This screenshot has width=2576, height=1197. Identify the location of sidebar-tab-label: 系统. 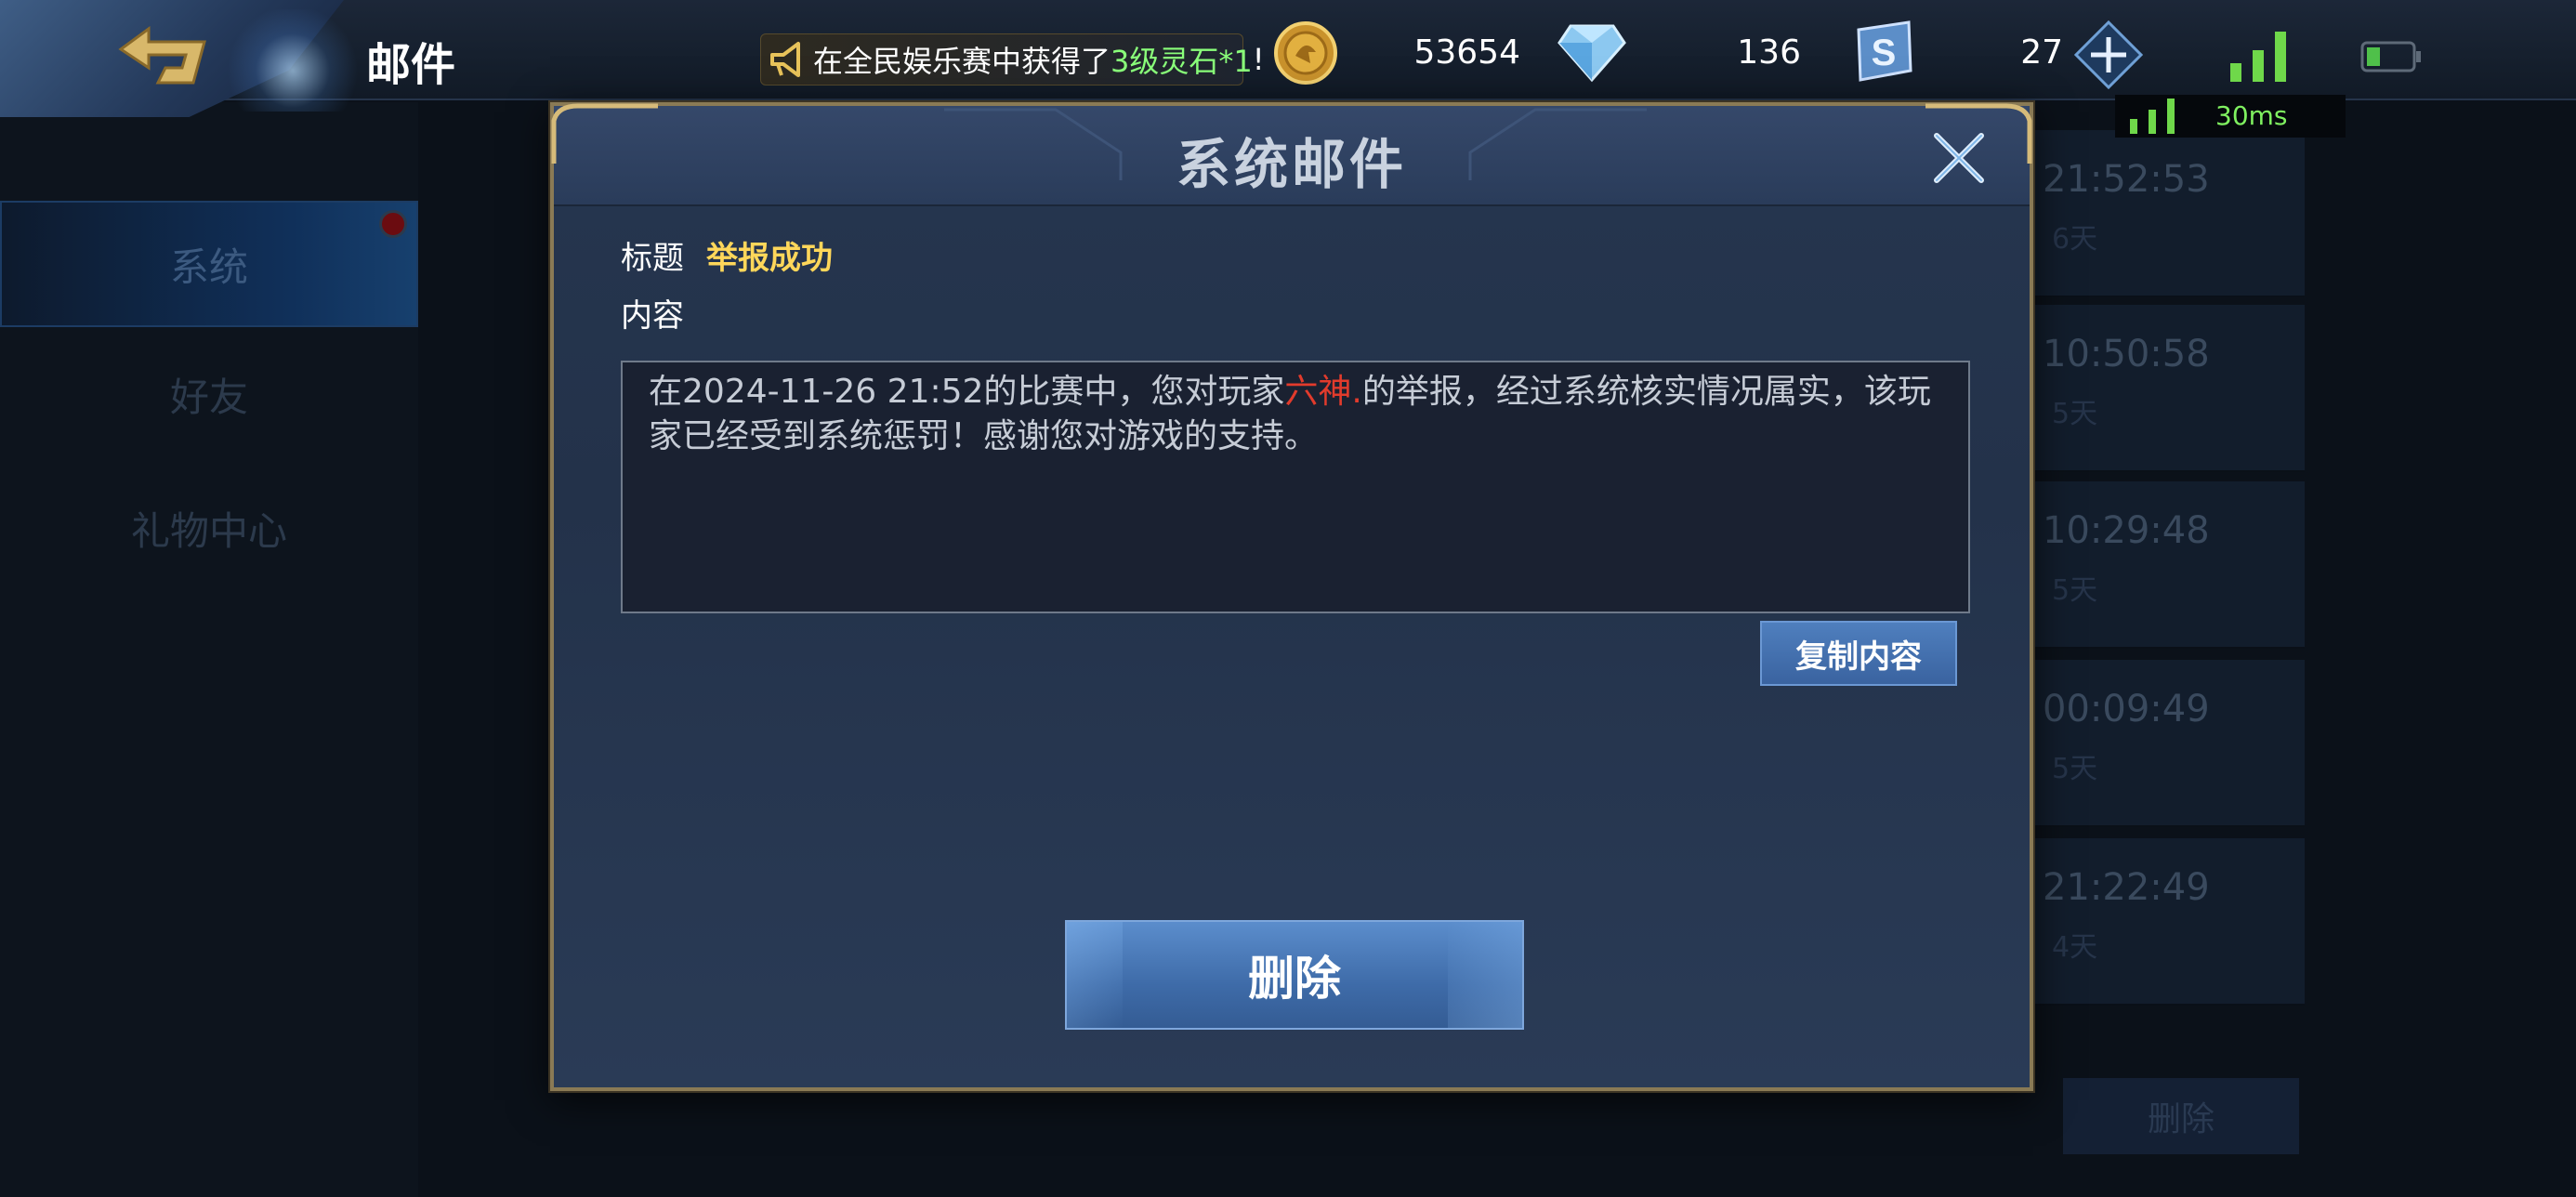
(208, 266).